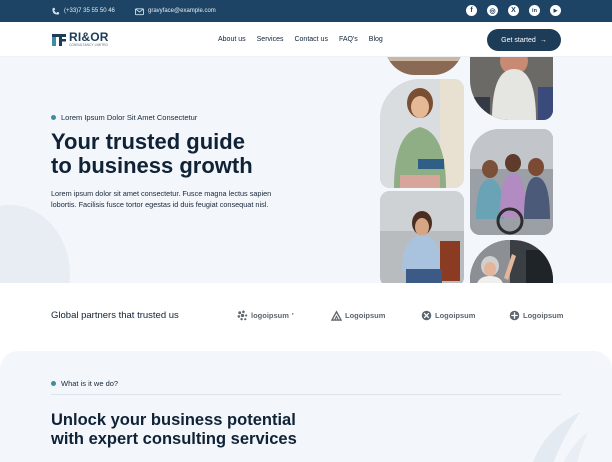 This screenshot has width=612, height=462. Describe the element at coordinates (173, 420) in the screenshot. I see `services-title-line-1: Unlock your business potential` at that location.